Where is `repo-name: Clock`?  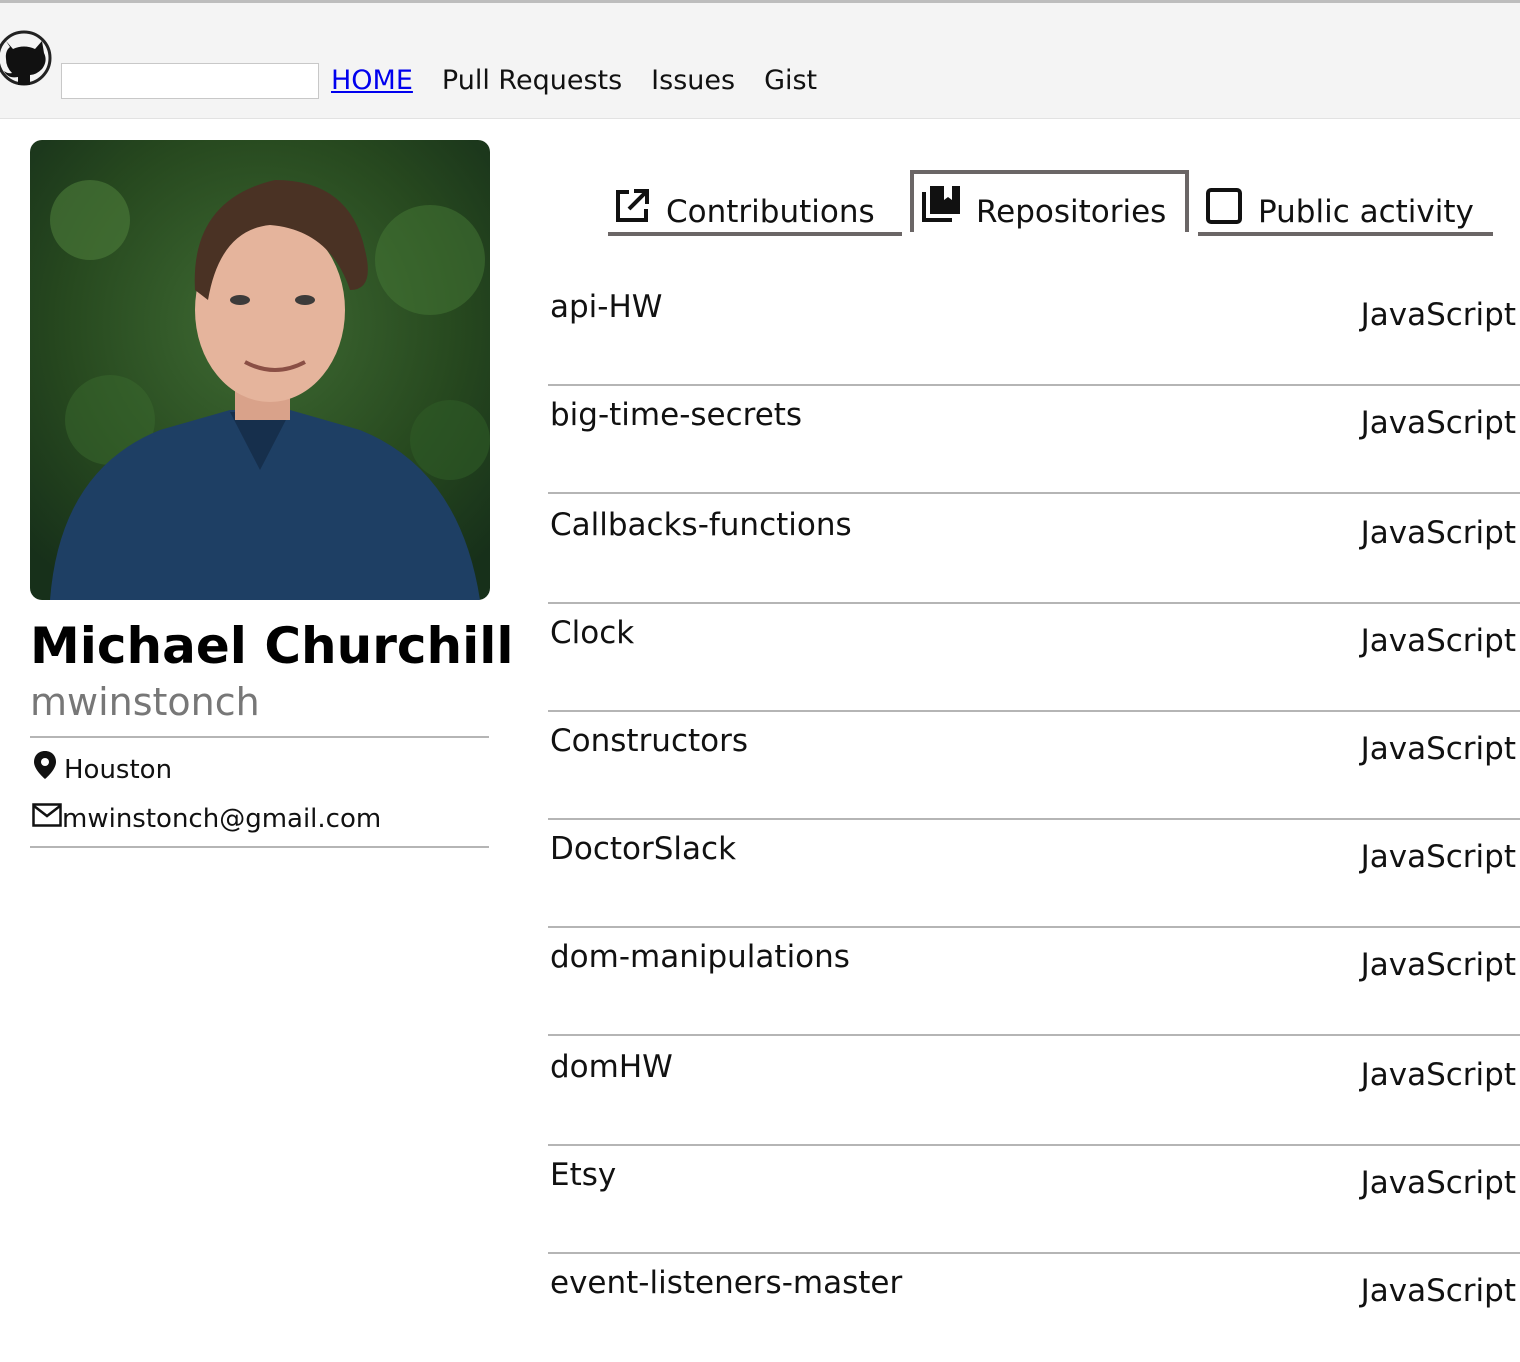 repo-name: Clock is located at coordinates (592, 633).